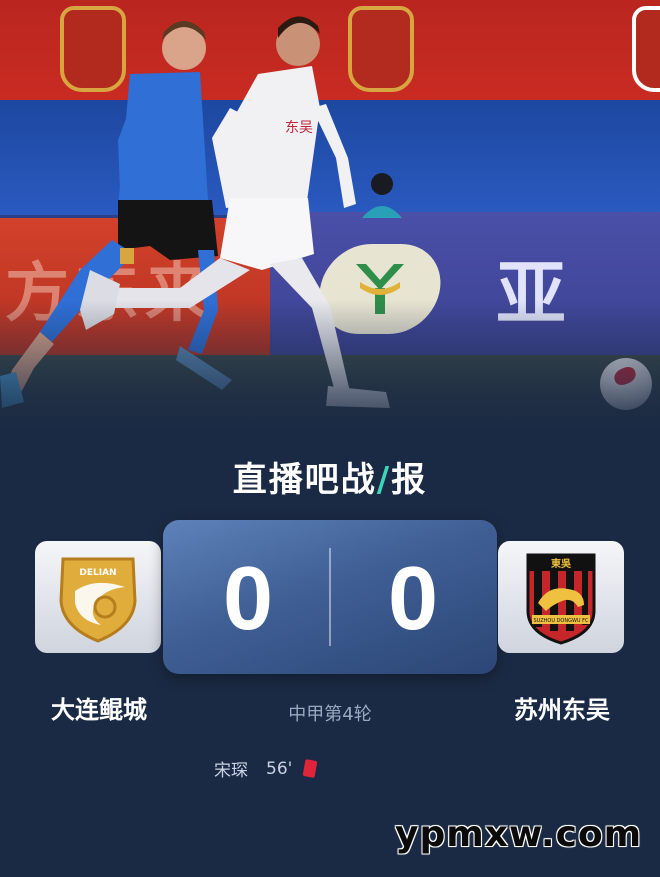  Describe the element at coordinates (413, 599) in the screenshot. I see `away-score: 0` at that location.